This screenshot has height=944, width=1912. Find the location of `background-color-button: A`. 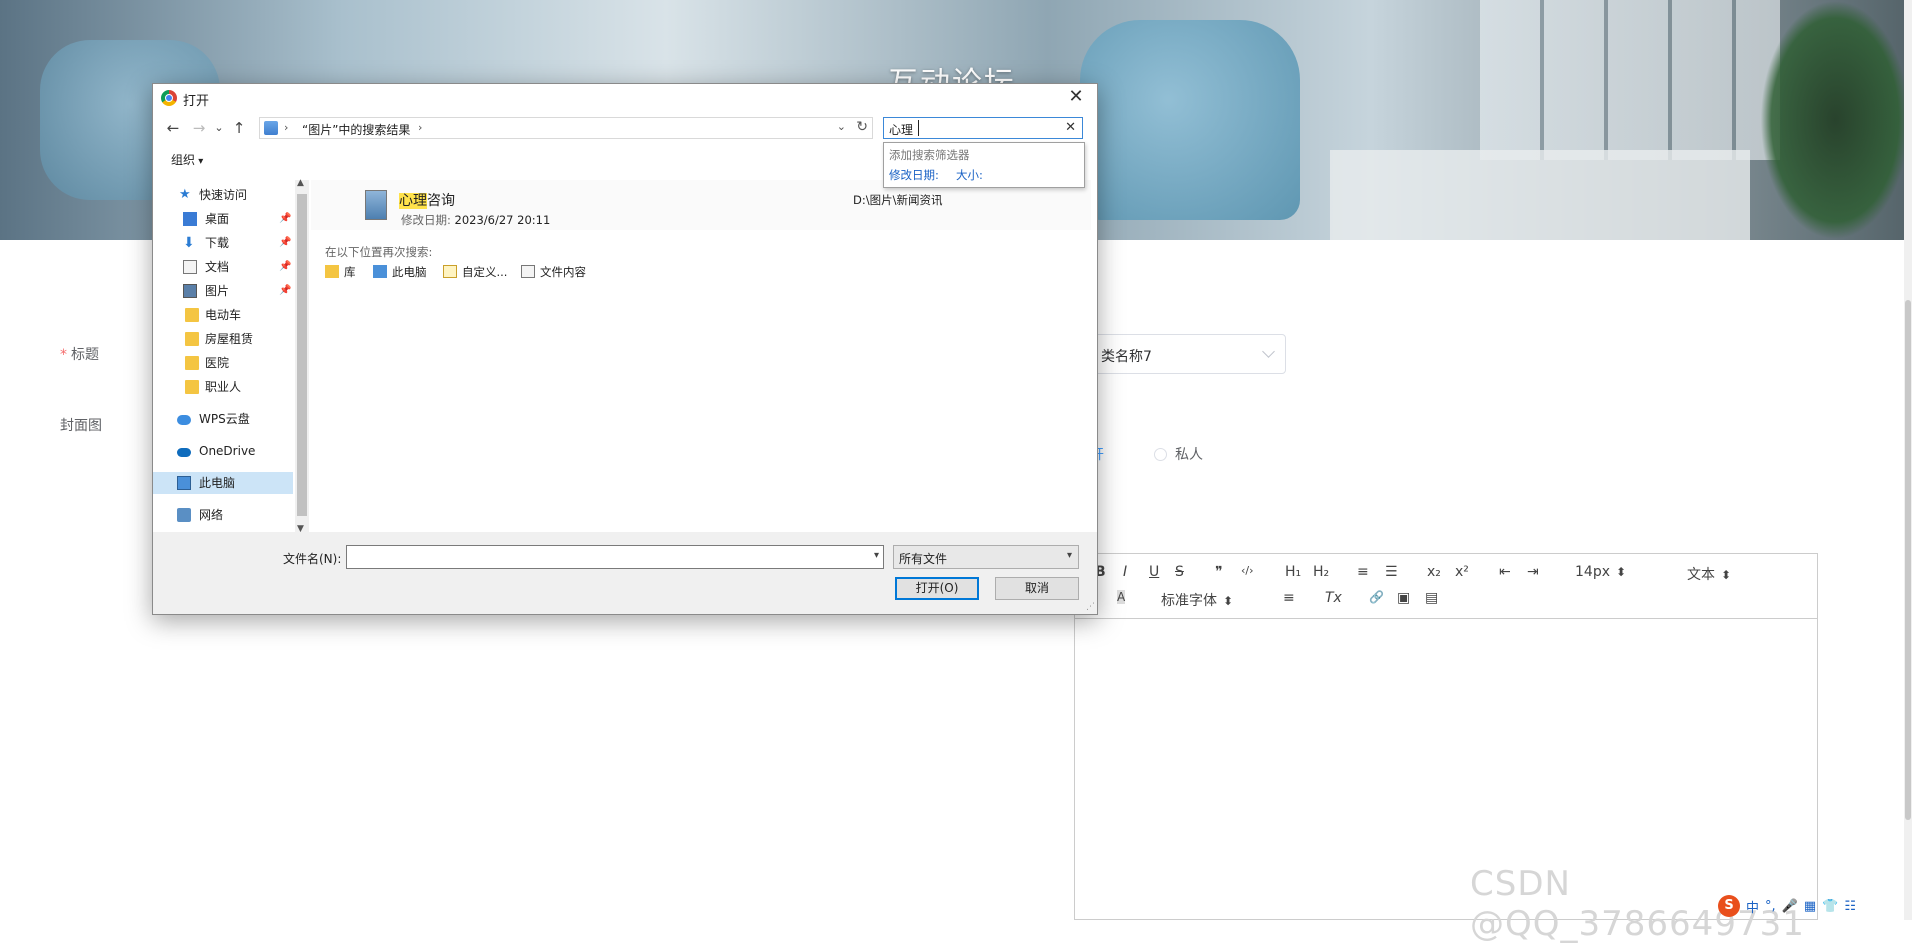

background-color-button: A is located at coordinates (1121, 597).